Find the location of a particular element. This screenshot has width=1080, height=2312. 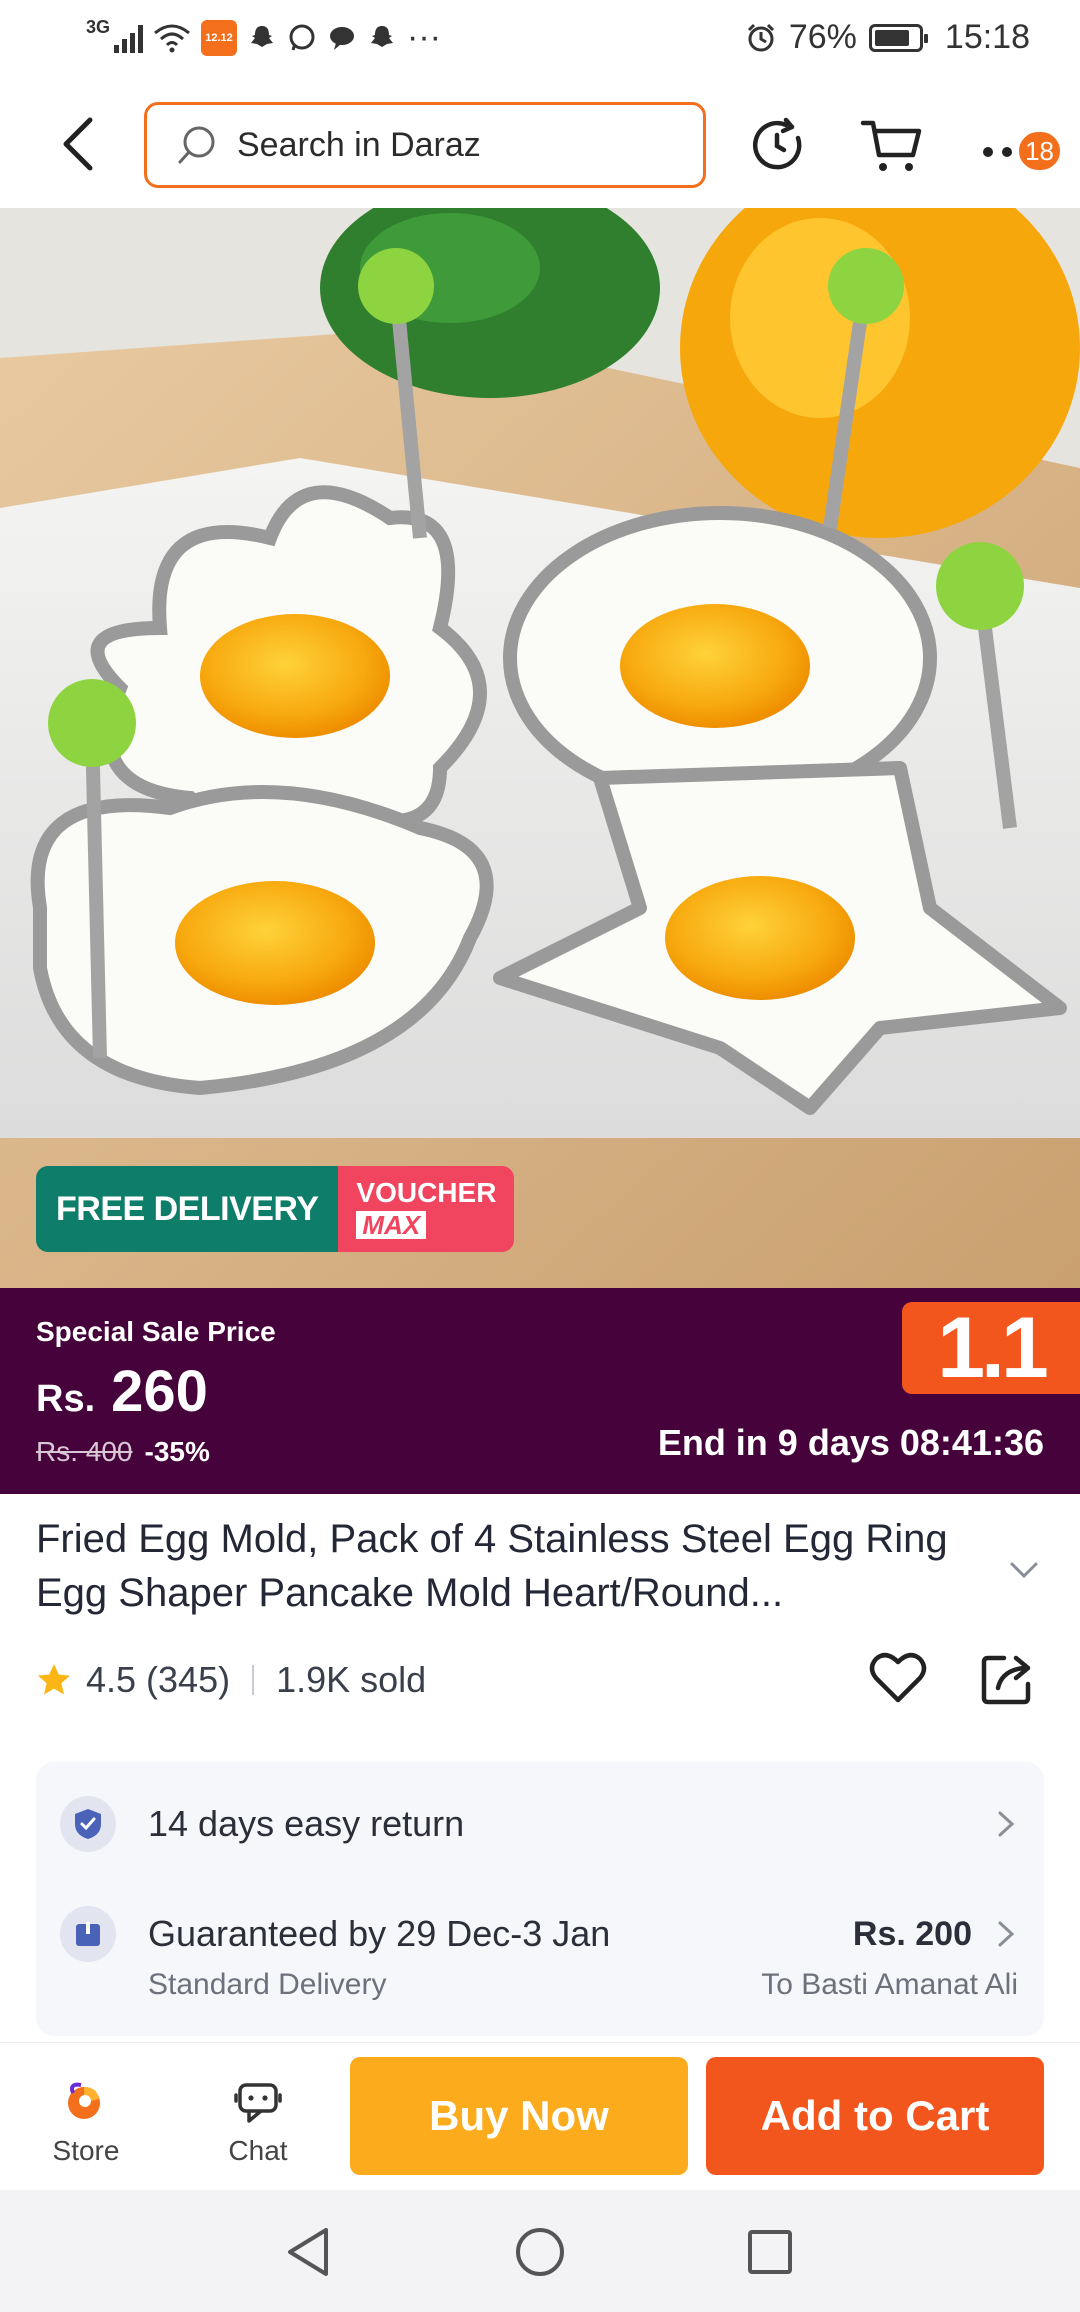

more-button: 18 is located at coordinates (1022, 145).